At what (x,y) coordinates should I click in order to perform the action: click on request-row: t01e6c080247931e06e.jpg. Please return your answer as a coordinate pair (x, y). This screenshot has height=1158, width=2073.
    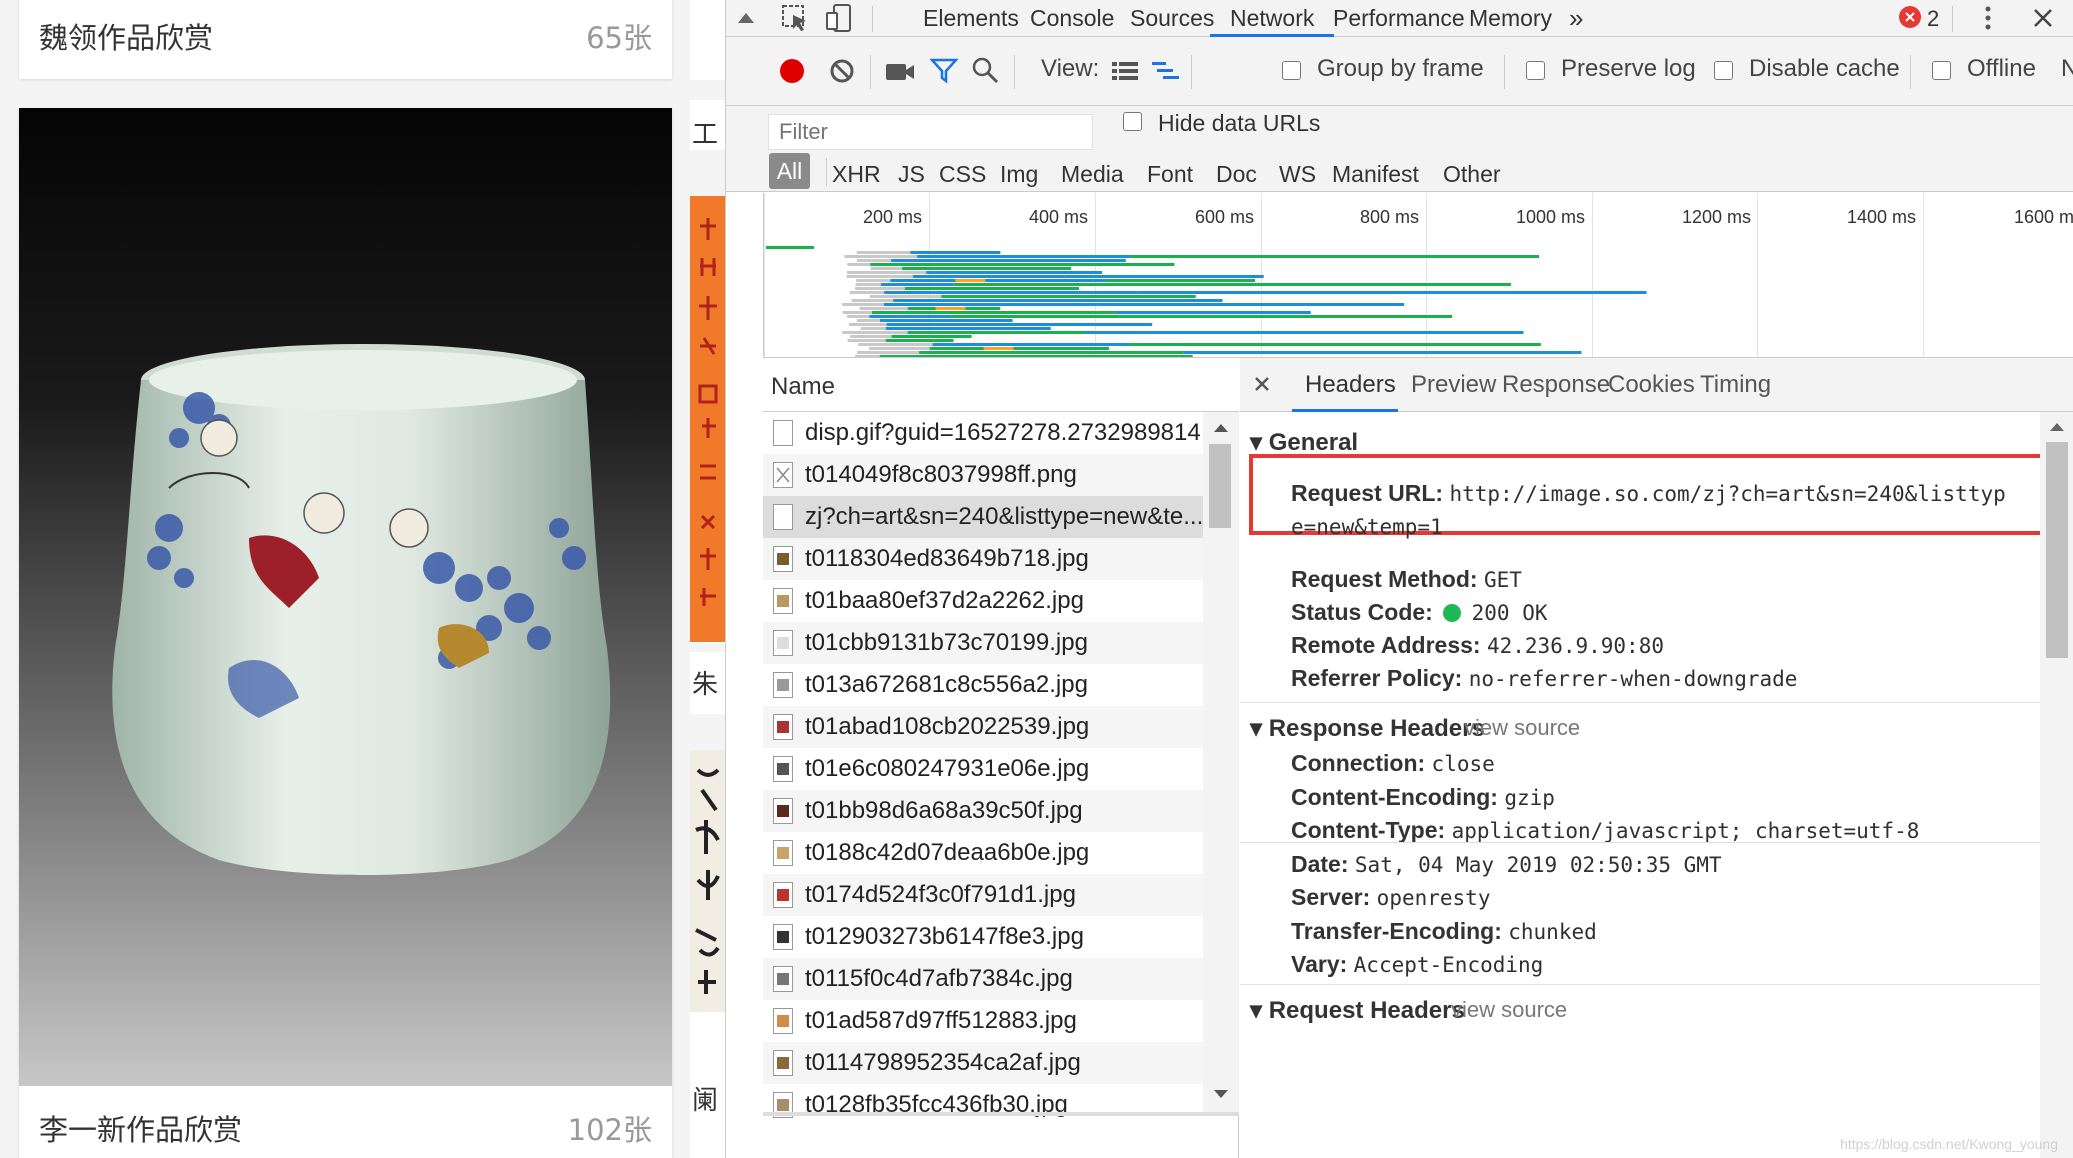
    Looking at the image, I should click on (983, 769).